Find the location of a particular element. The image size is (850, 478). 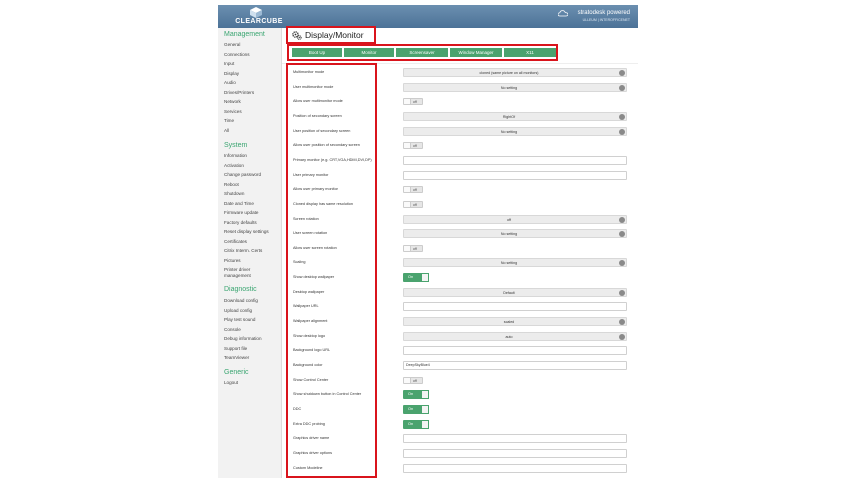

select-user-multimonitor-mode: No setting is located at coordinates (515, 89).